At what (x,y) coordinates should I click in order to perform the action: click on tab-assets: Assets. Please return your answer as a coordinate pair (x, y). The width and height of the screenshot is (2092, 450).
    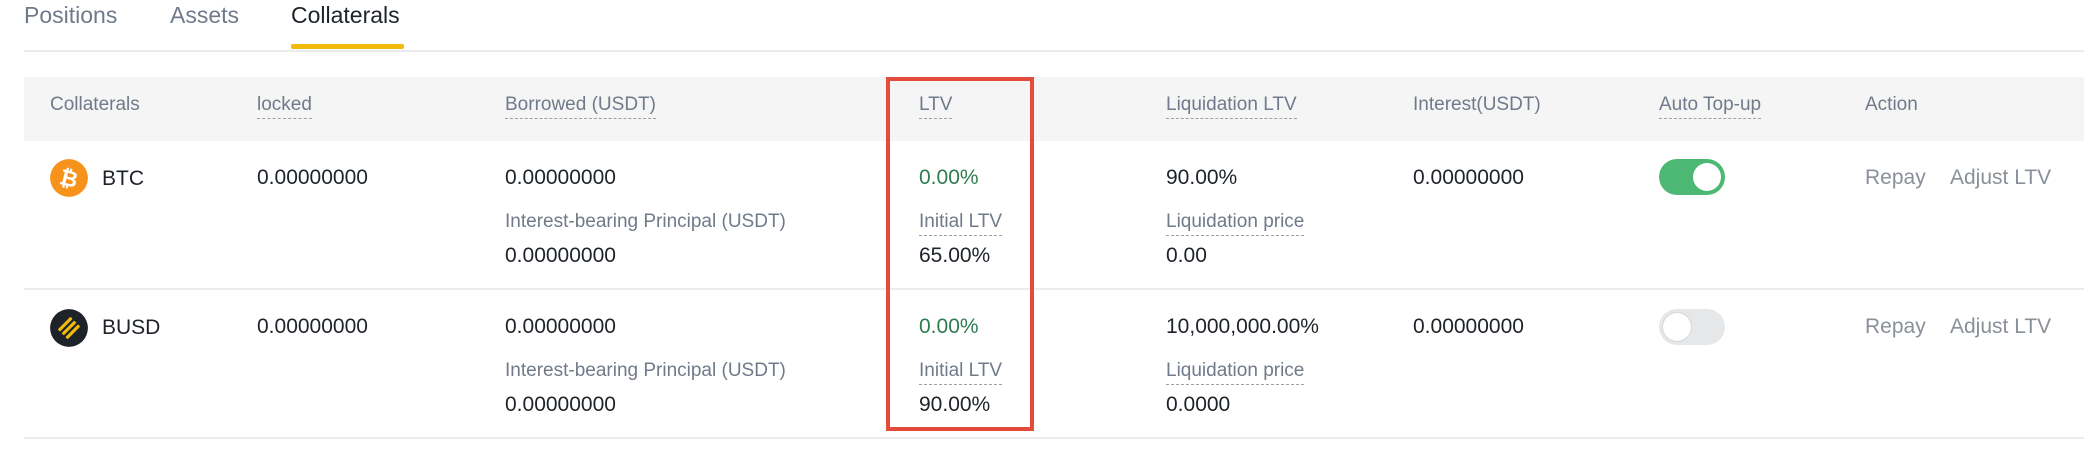
    Looking at the image, I should click on (204, 15).